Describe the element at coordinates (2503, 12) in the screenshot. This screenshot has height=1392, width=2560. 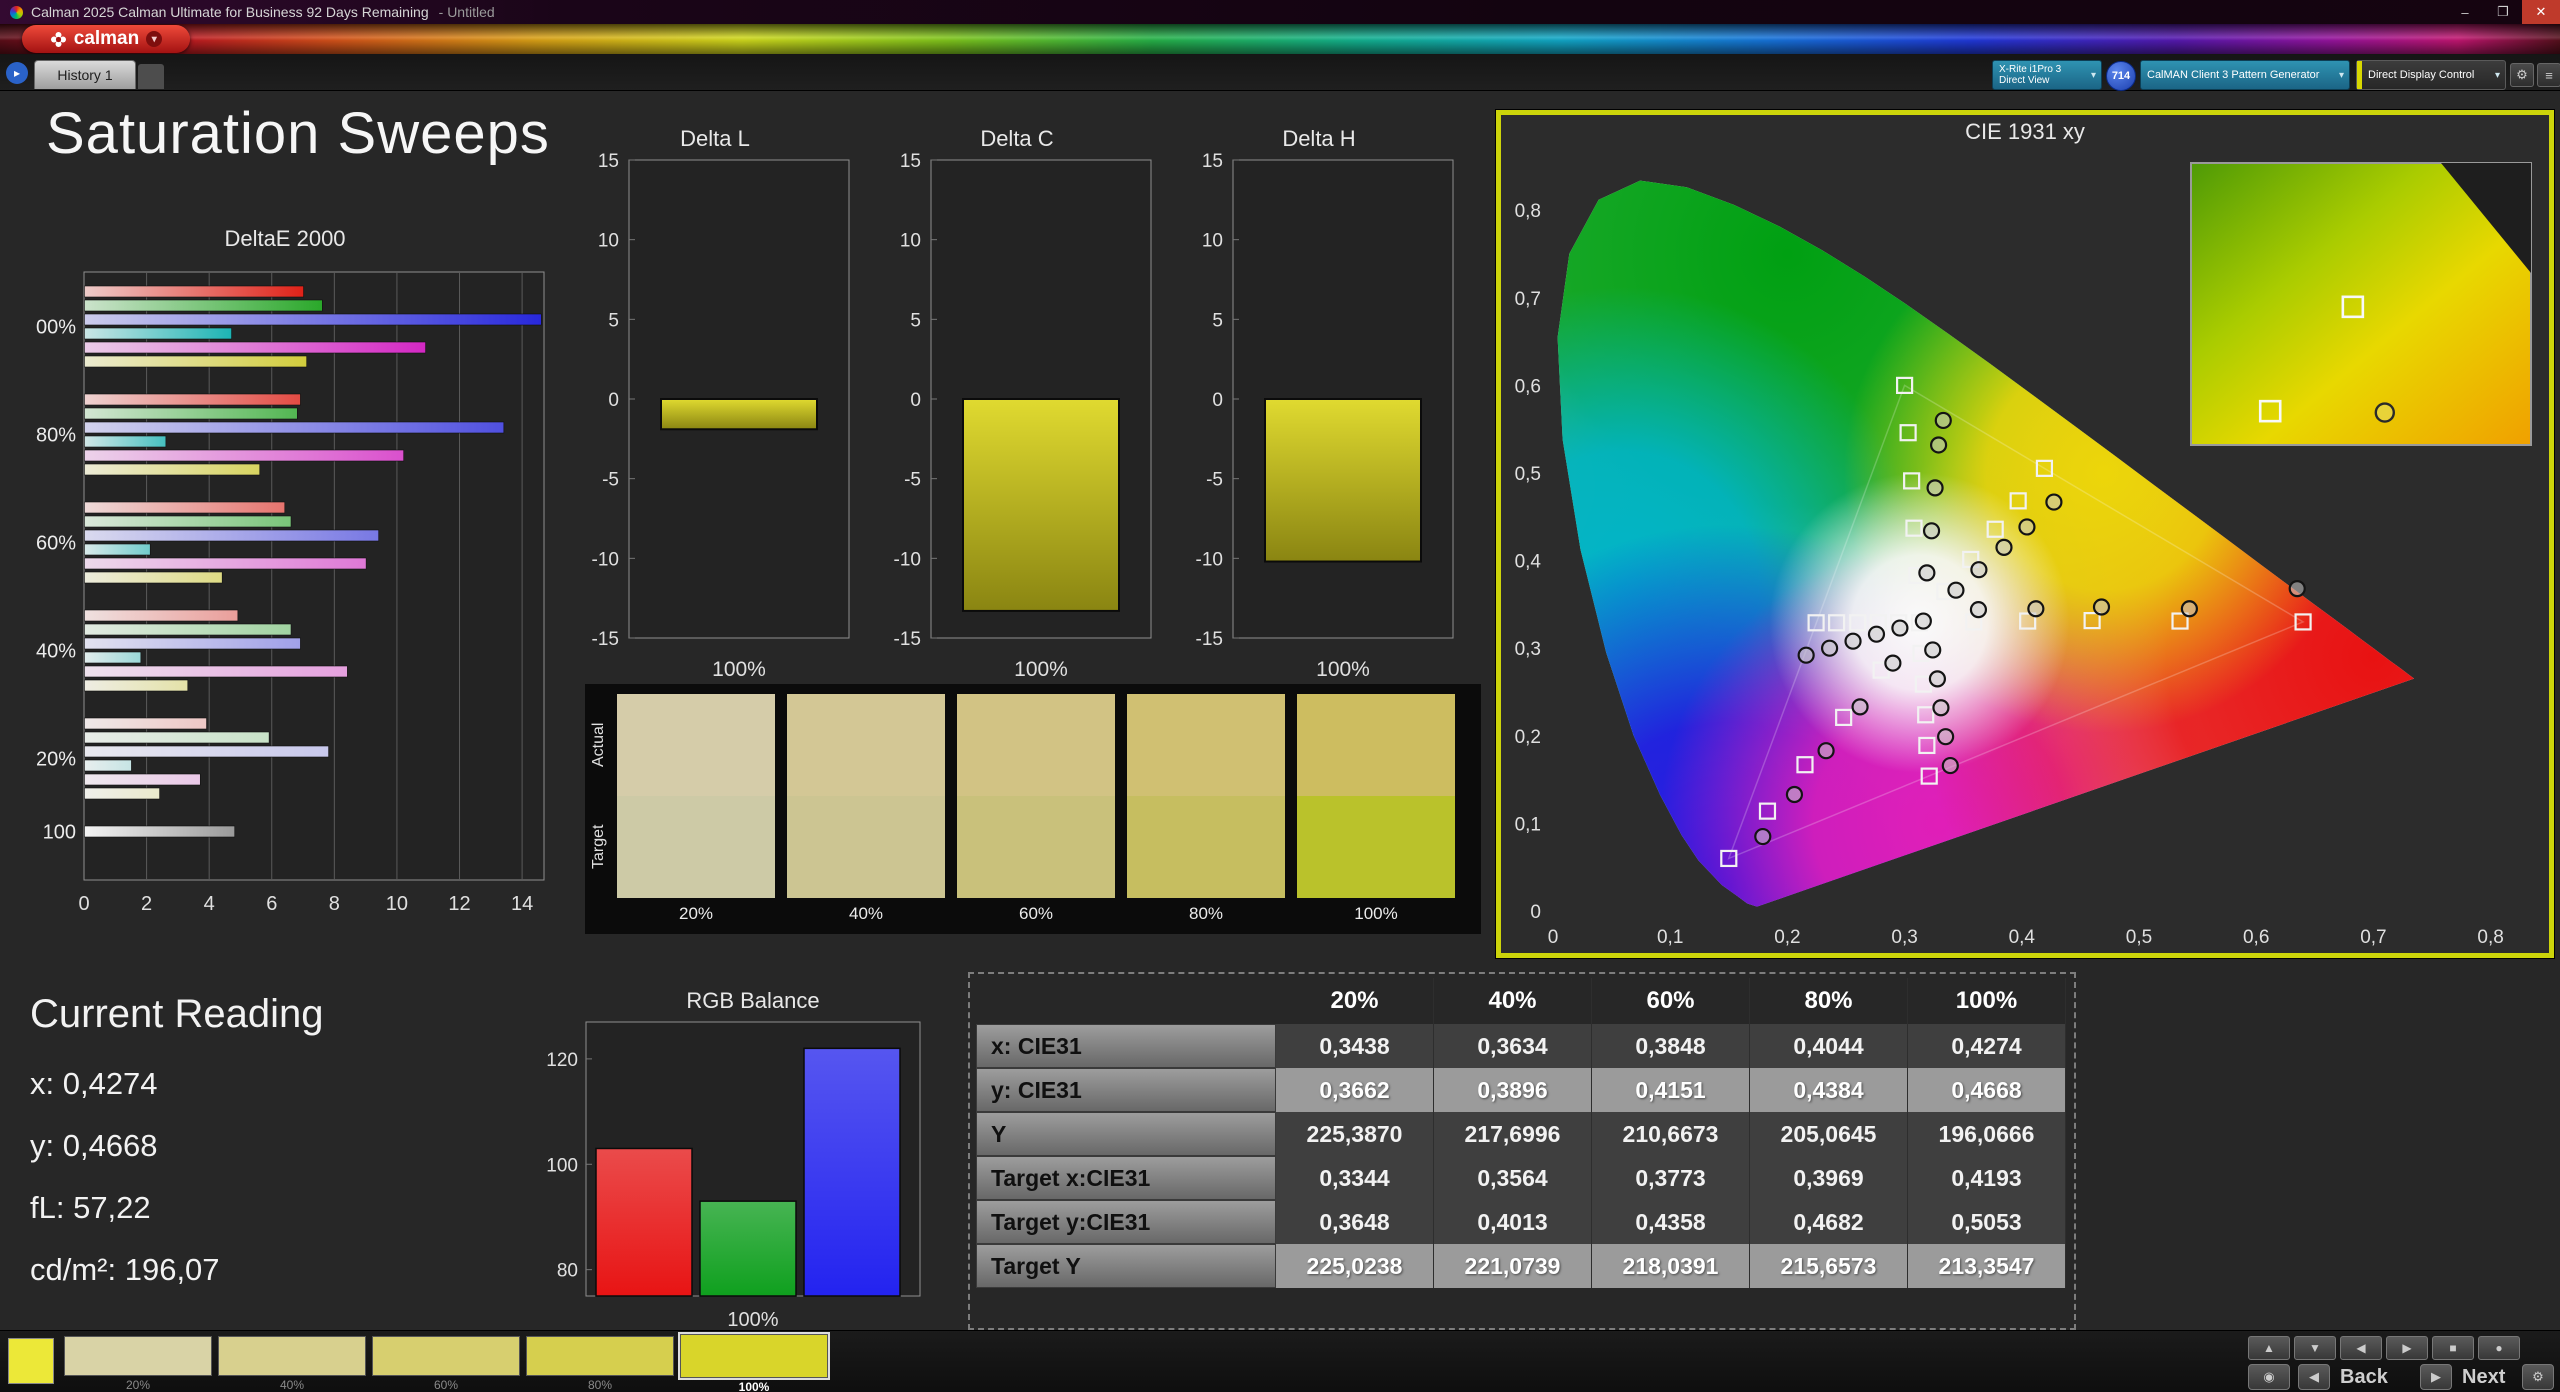
I see `maximize-button: ❐` at that location.